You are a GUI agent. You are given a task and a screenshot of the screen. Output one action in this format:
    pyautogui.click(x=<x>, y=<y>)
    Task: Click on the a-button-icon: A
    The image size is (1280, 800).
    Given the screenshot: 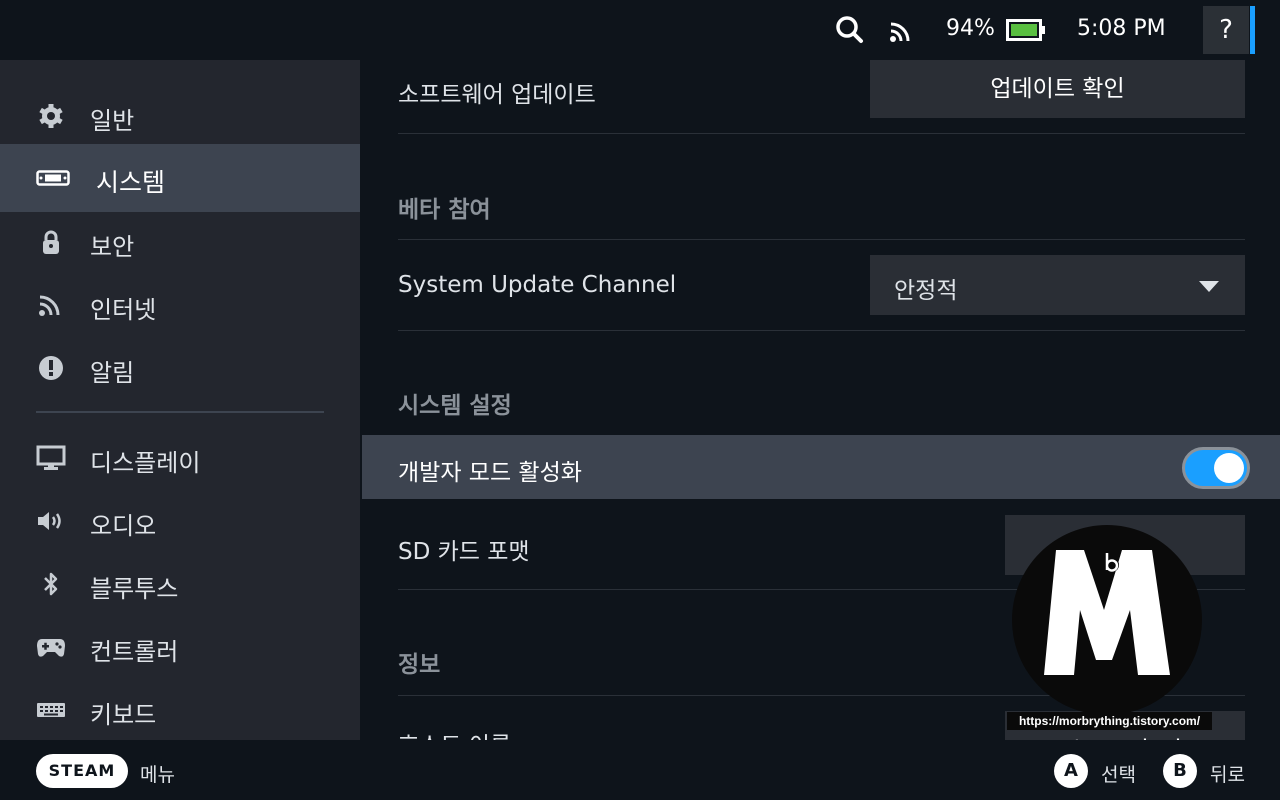 What is the action you would take?
    pyautogui.click(x=1071, y=771)
    